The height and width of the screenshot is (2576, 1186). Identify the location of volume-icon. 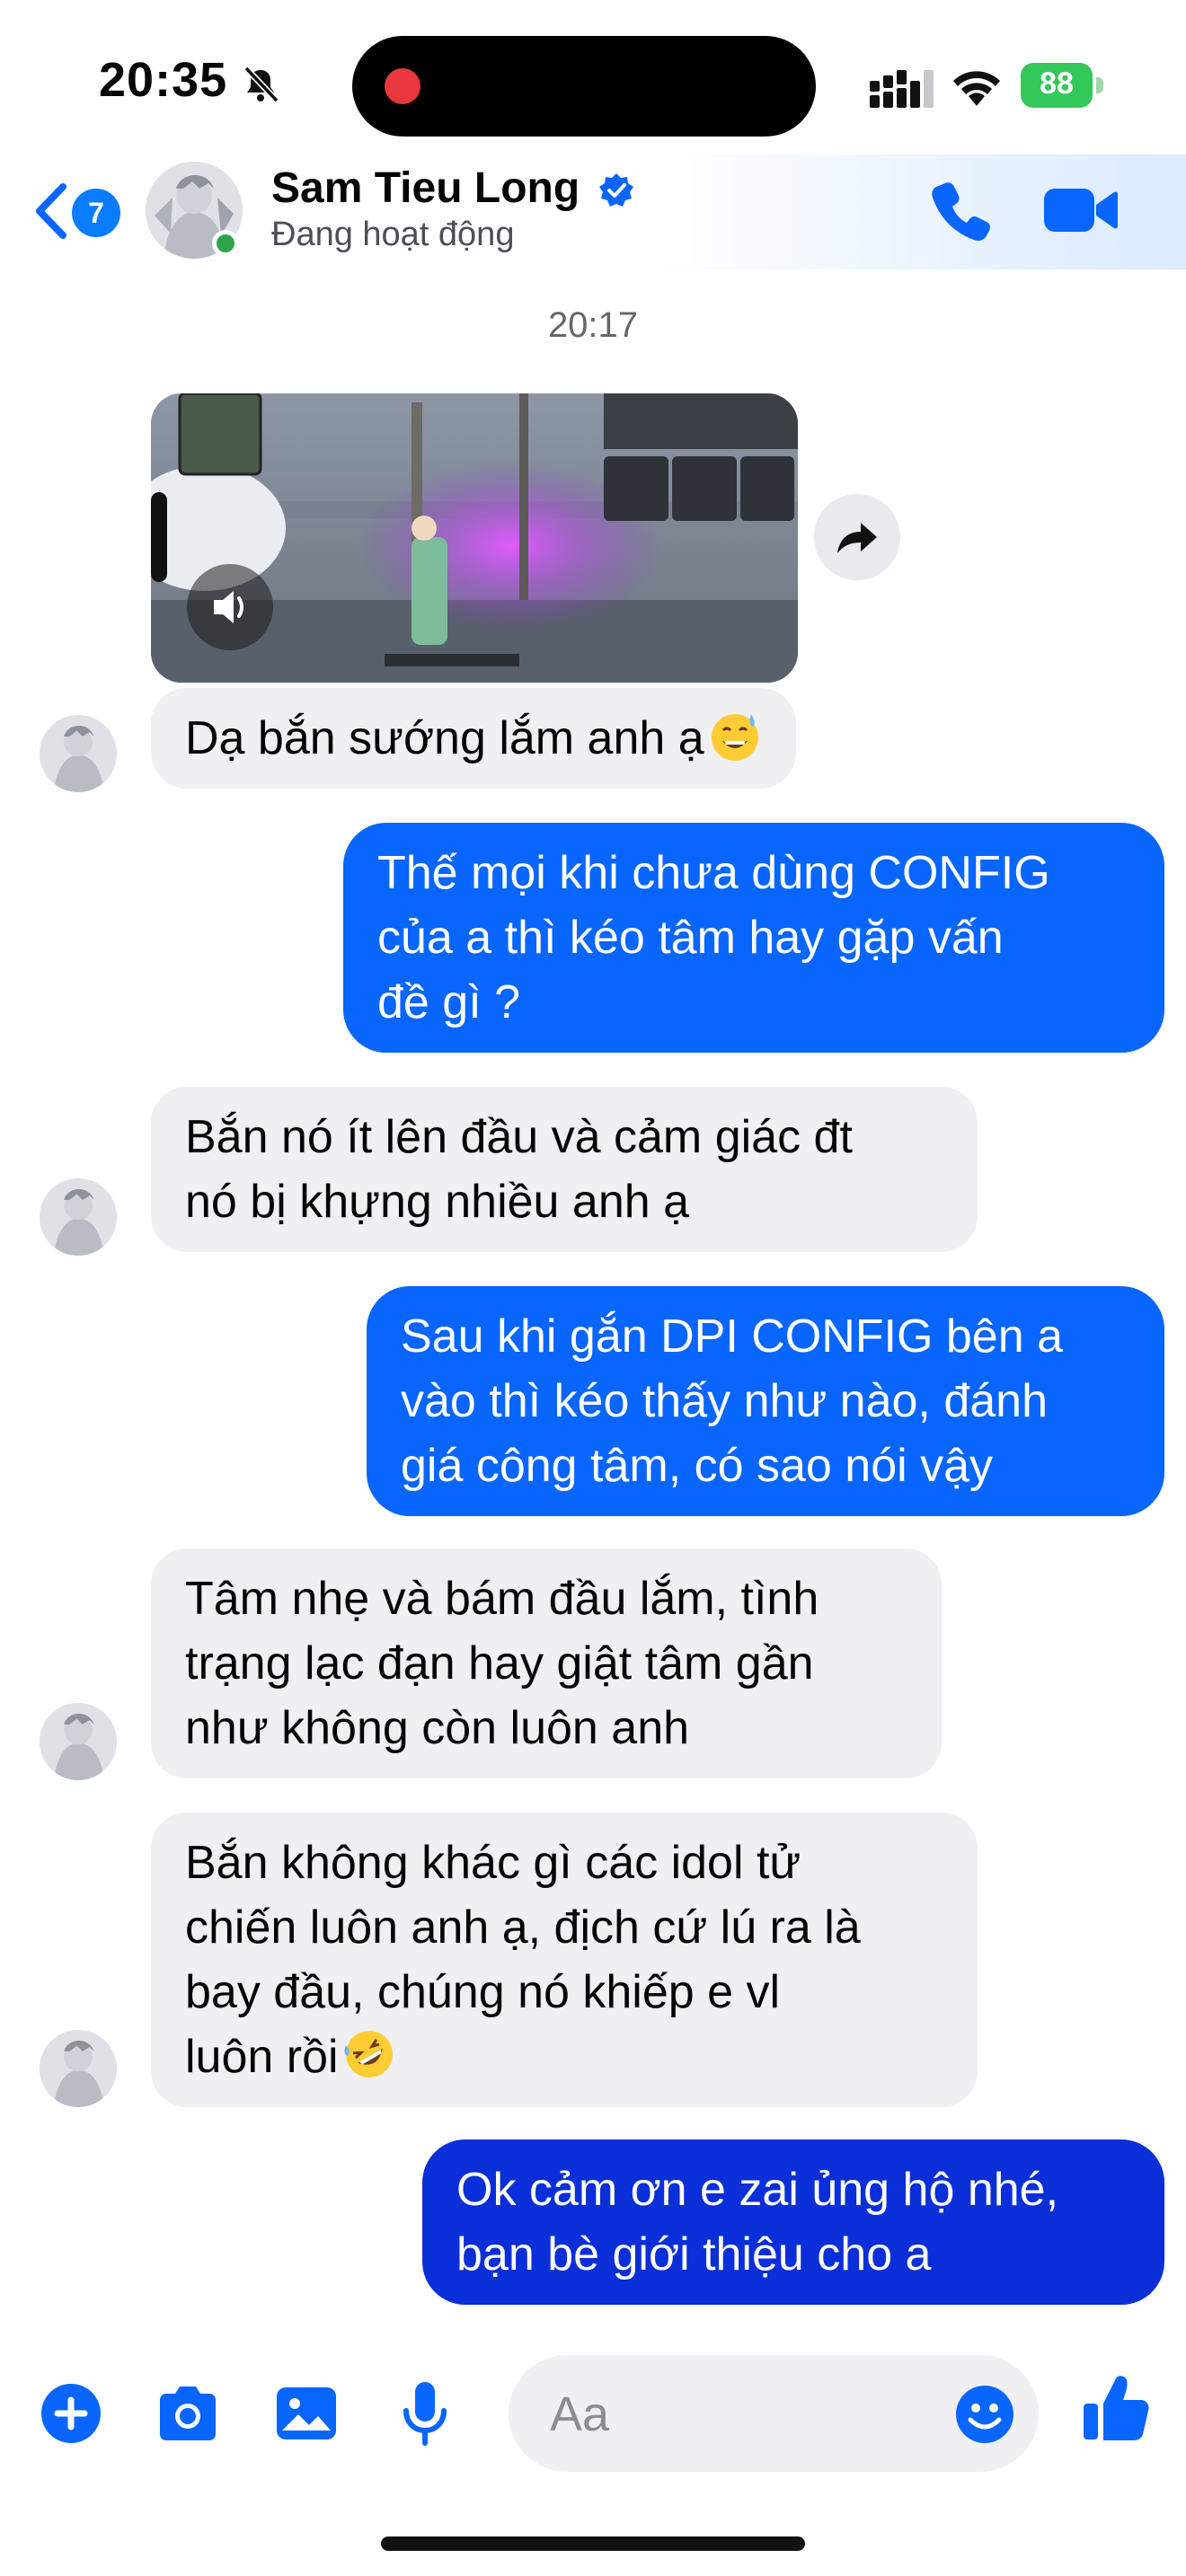
(228, 607).